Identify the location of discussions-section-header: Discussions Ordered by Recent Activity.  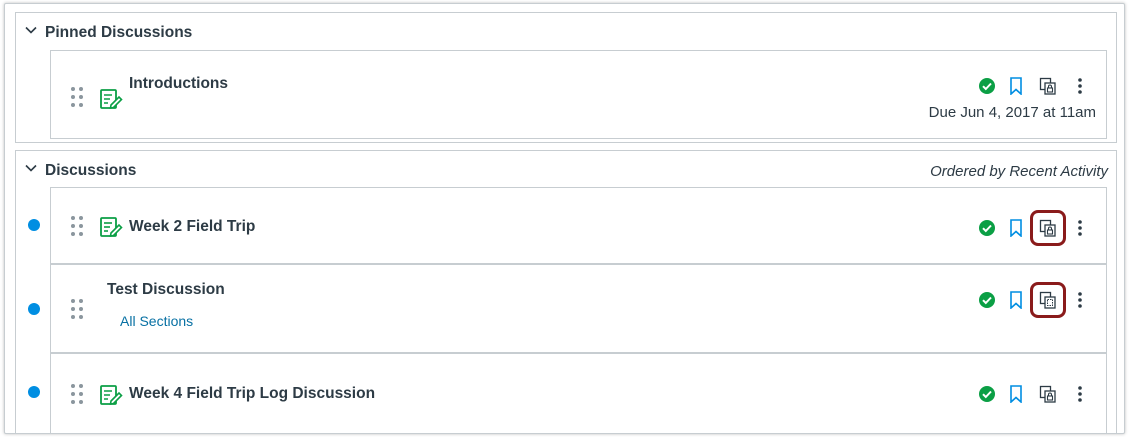
(566, 169).